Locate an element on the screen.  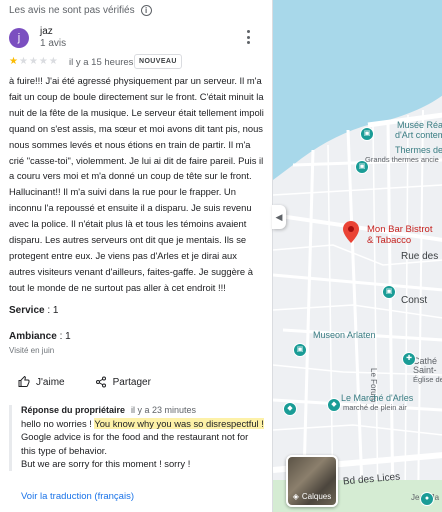
ambiance-rating: Ambiance : 1 is located at coordinates (40, 336).